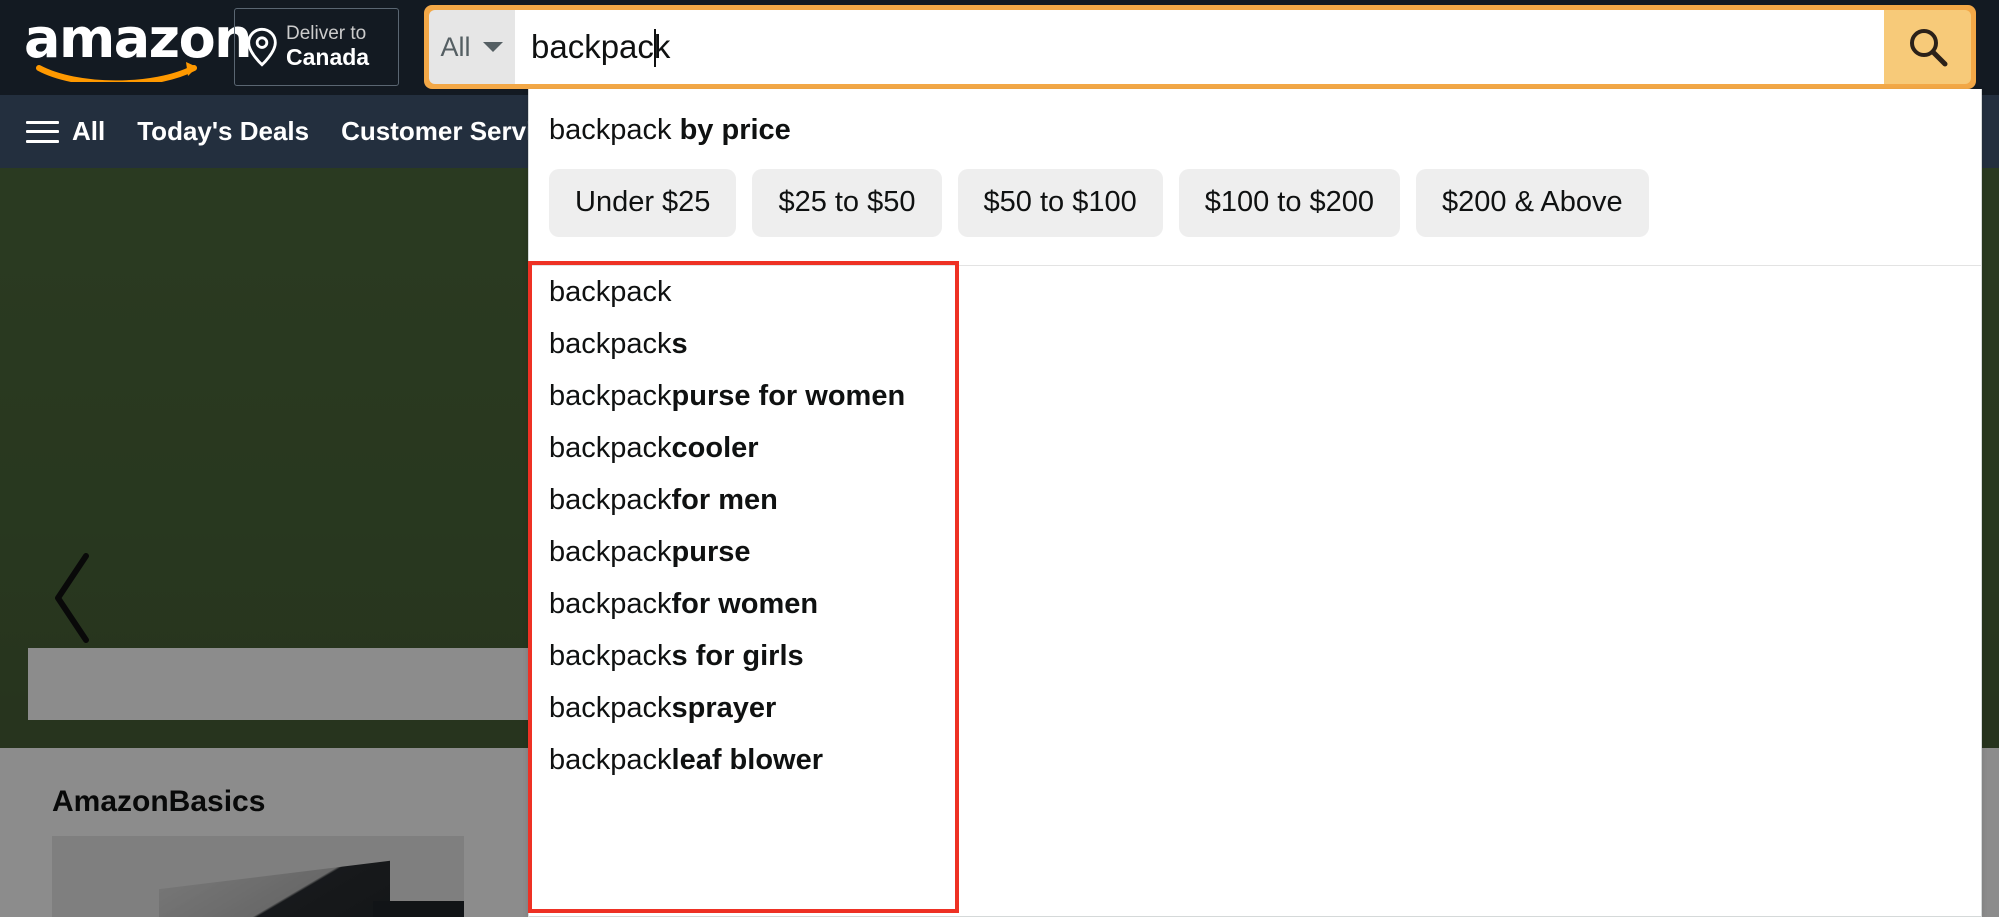 Image resolution: width=1999 pixels, height=917 pixels. Describe the element at coordinates (655, 48) in the screenshot. I see `text-cursor` at that location.